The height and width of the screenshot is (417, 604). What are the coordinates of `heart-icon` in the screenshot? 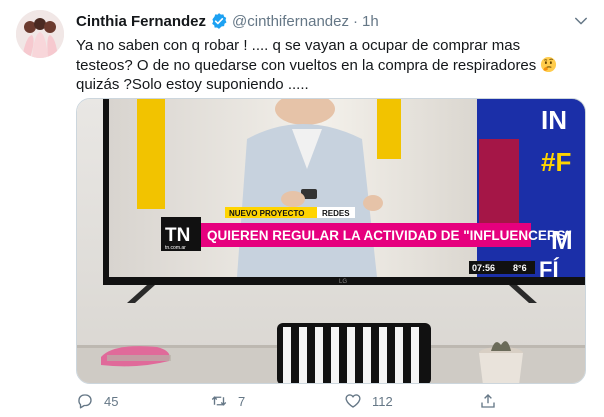 It's located at (353, 401).